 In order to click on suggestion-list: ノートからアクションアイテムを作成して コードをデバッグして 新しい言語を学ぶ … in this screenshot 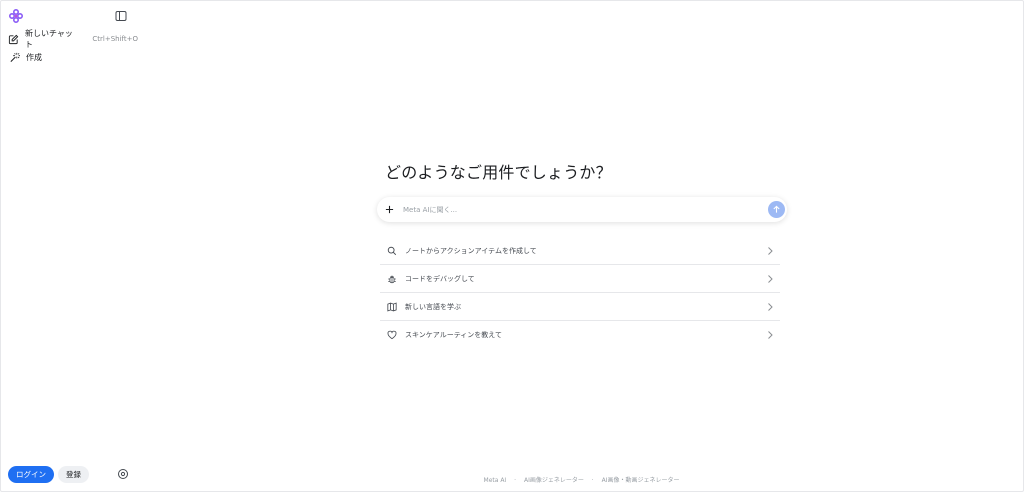, I will do `click(580, 293)`.